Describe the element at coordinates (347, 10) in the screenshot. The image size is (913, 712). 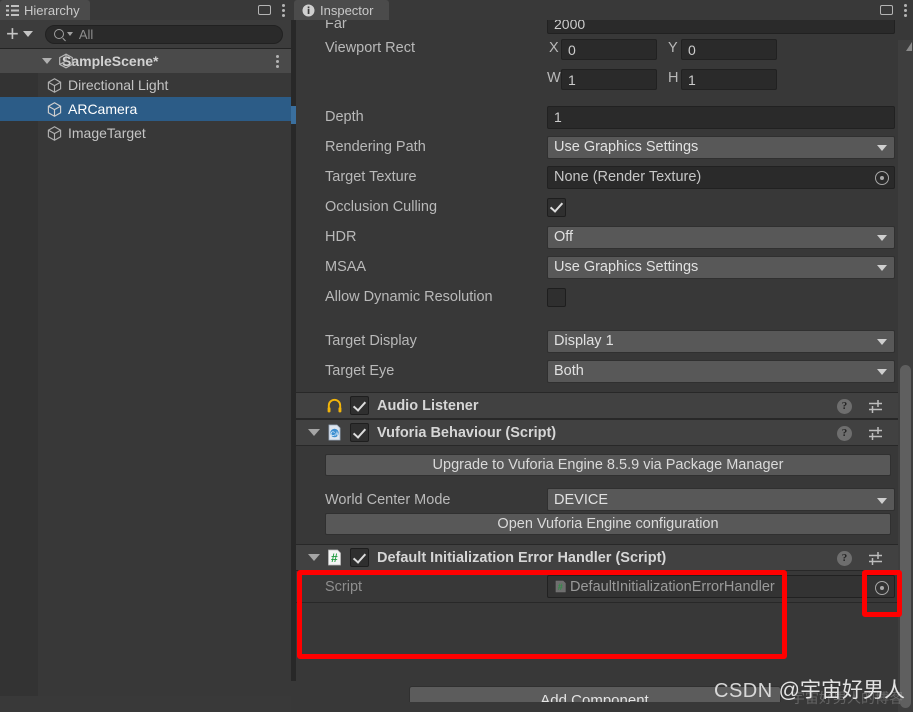
I see `tab-inspector-label: Inspector` at that location.